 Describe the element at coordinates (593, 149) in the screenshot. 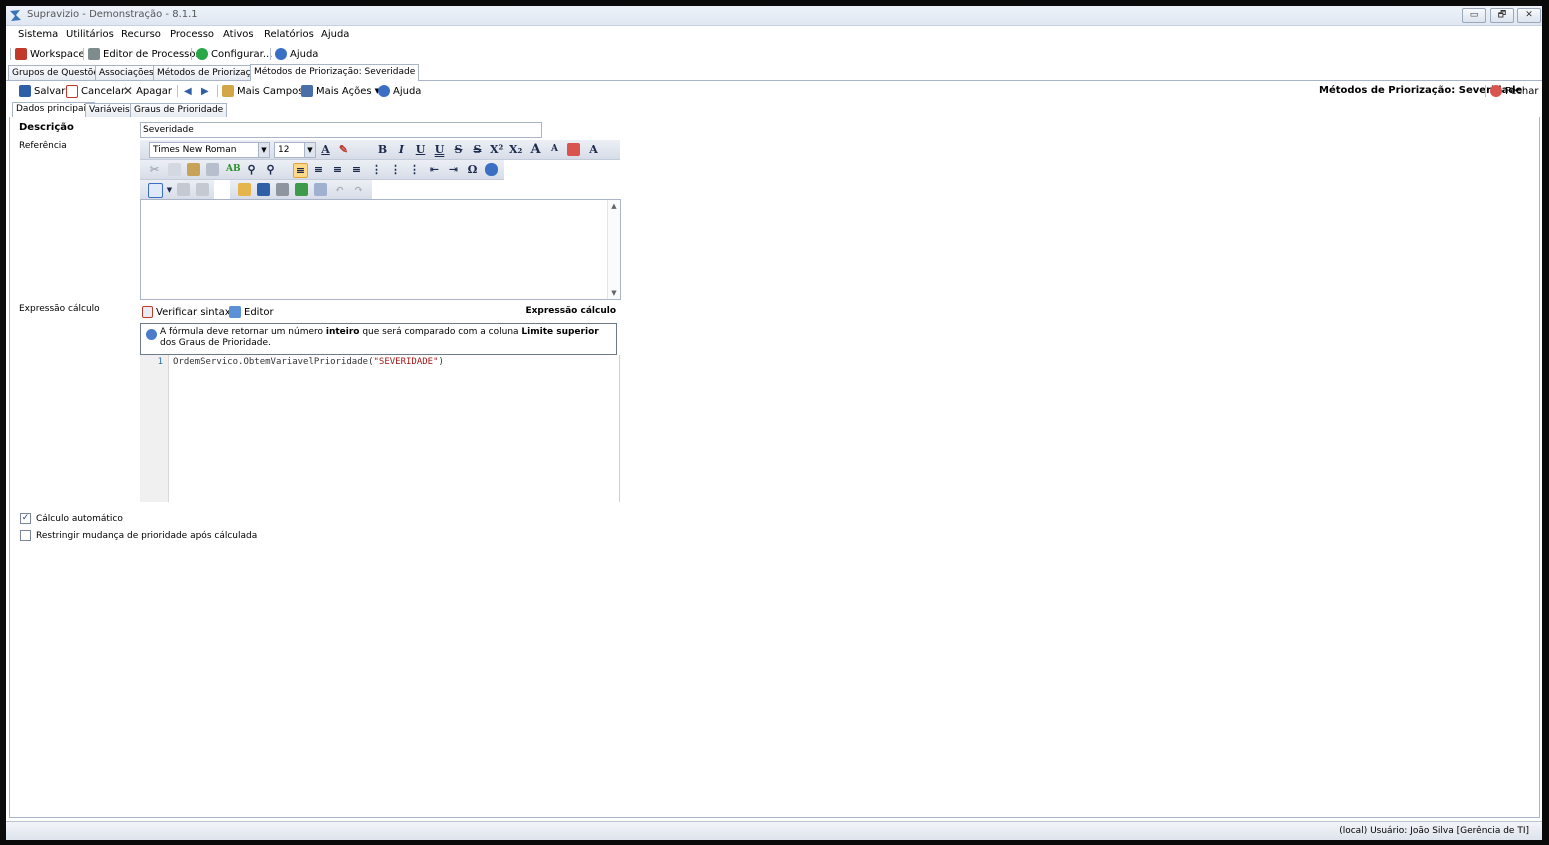

I see `font-dialog-icon: A` at that location.